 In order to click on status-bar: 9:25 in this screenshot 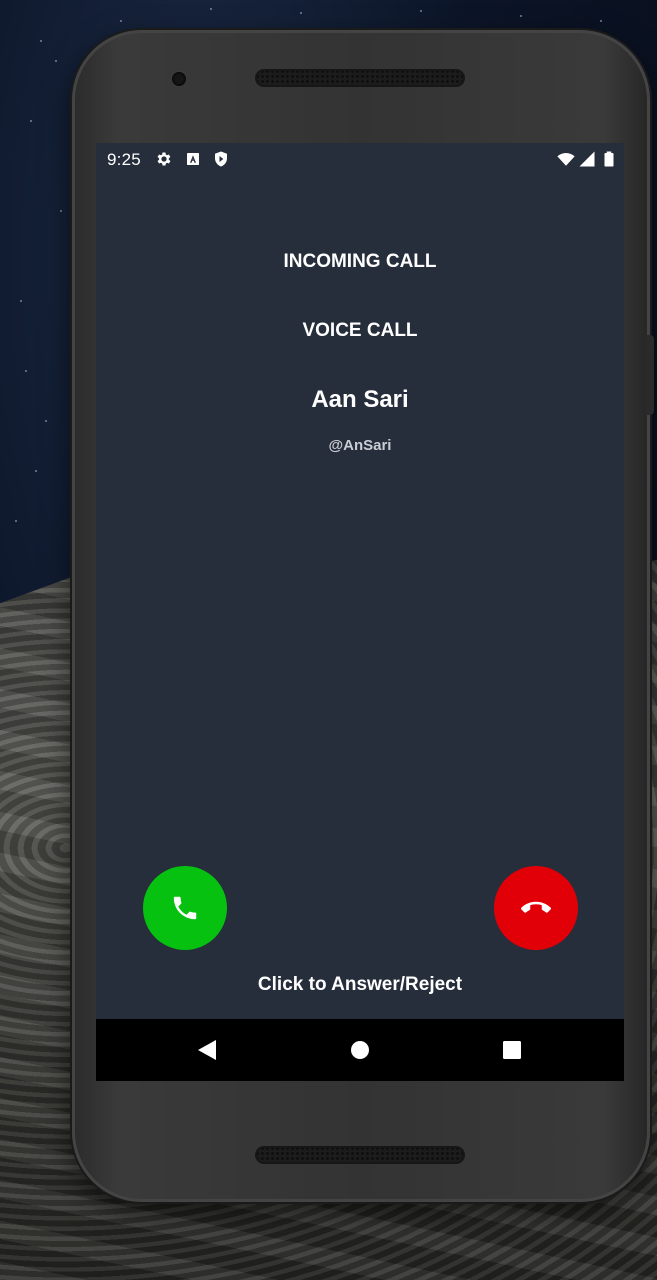, I will do `click(360, 159)`.